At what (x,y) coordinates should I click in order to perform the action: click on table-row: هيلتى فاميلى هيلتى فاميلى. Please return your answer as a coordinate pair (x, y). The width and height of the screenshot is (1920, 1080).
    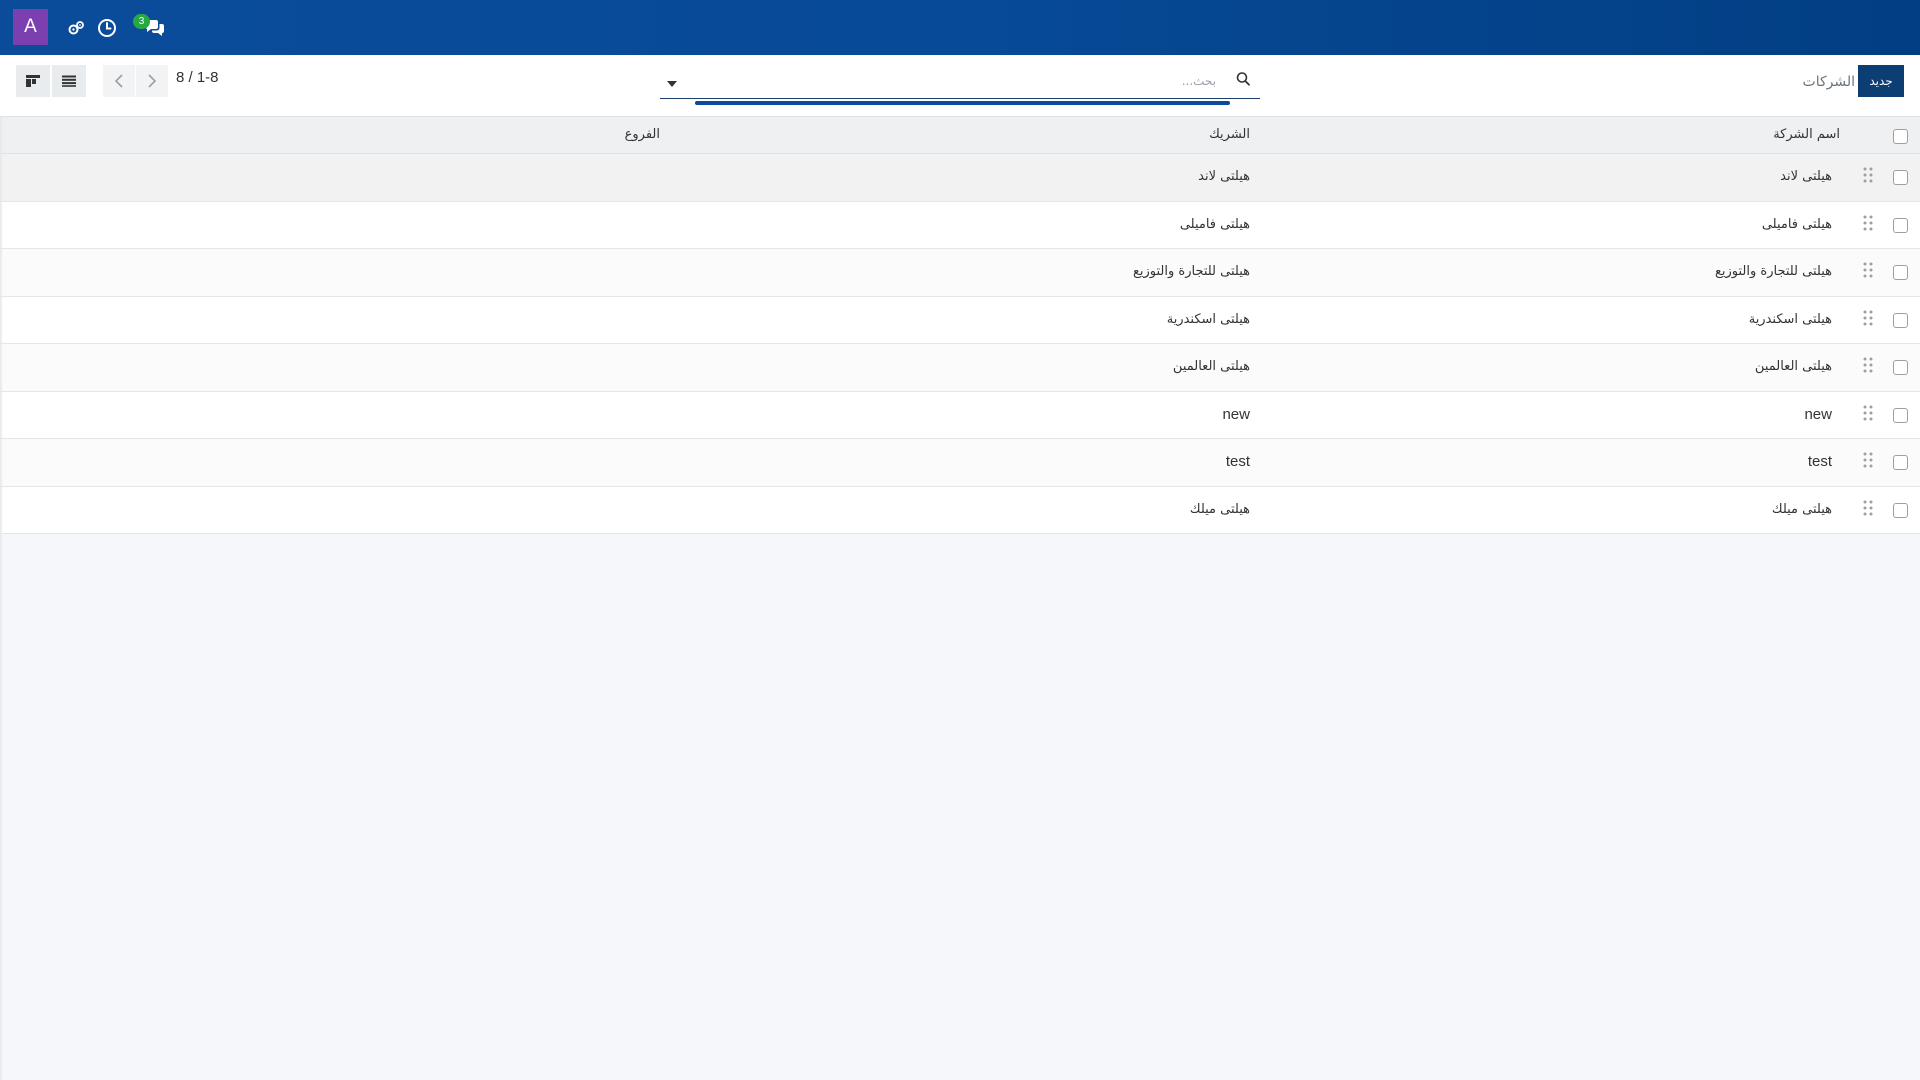
    Looking at the image, I should click on (960, 225).